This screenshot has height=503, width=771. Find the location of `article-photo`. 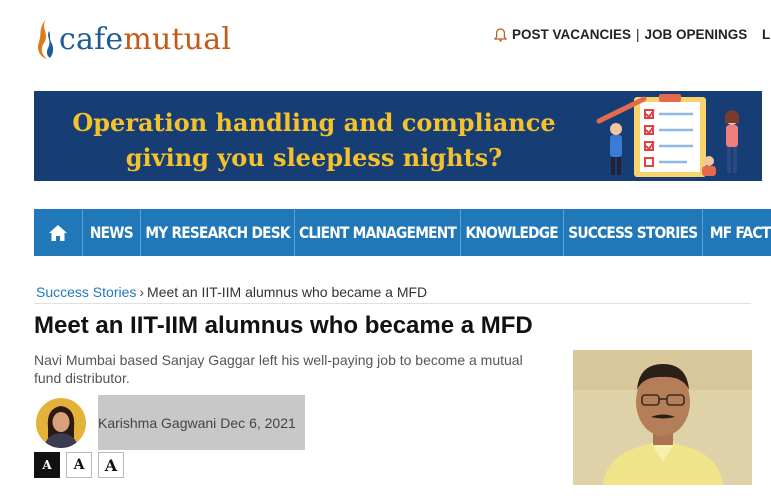

article-photo is located at coordinates (662, 417).